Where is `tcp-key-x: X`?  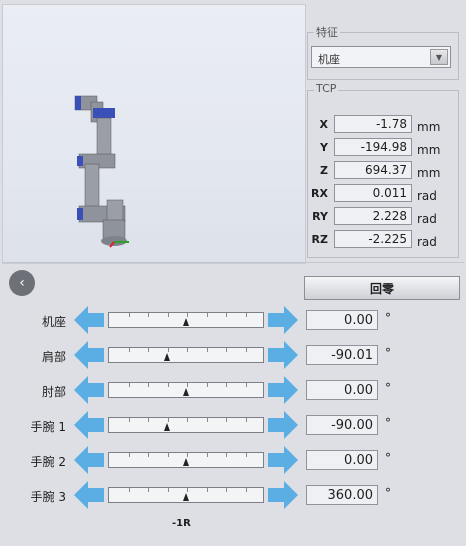 tcp-key-x: X is located at coordinates (323, 124).